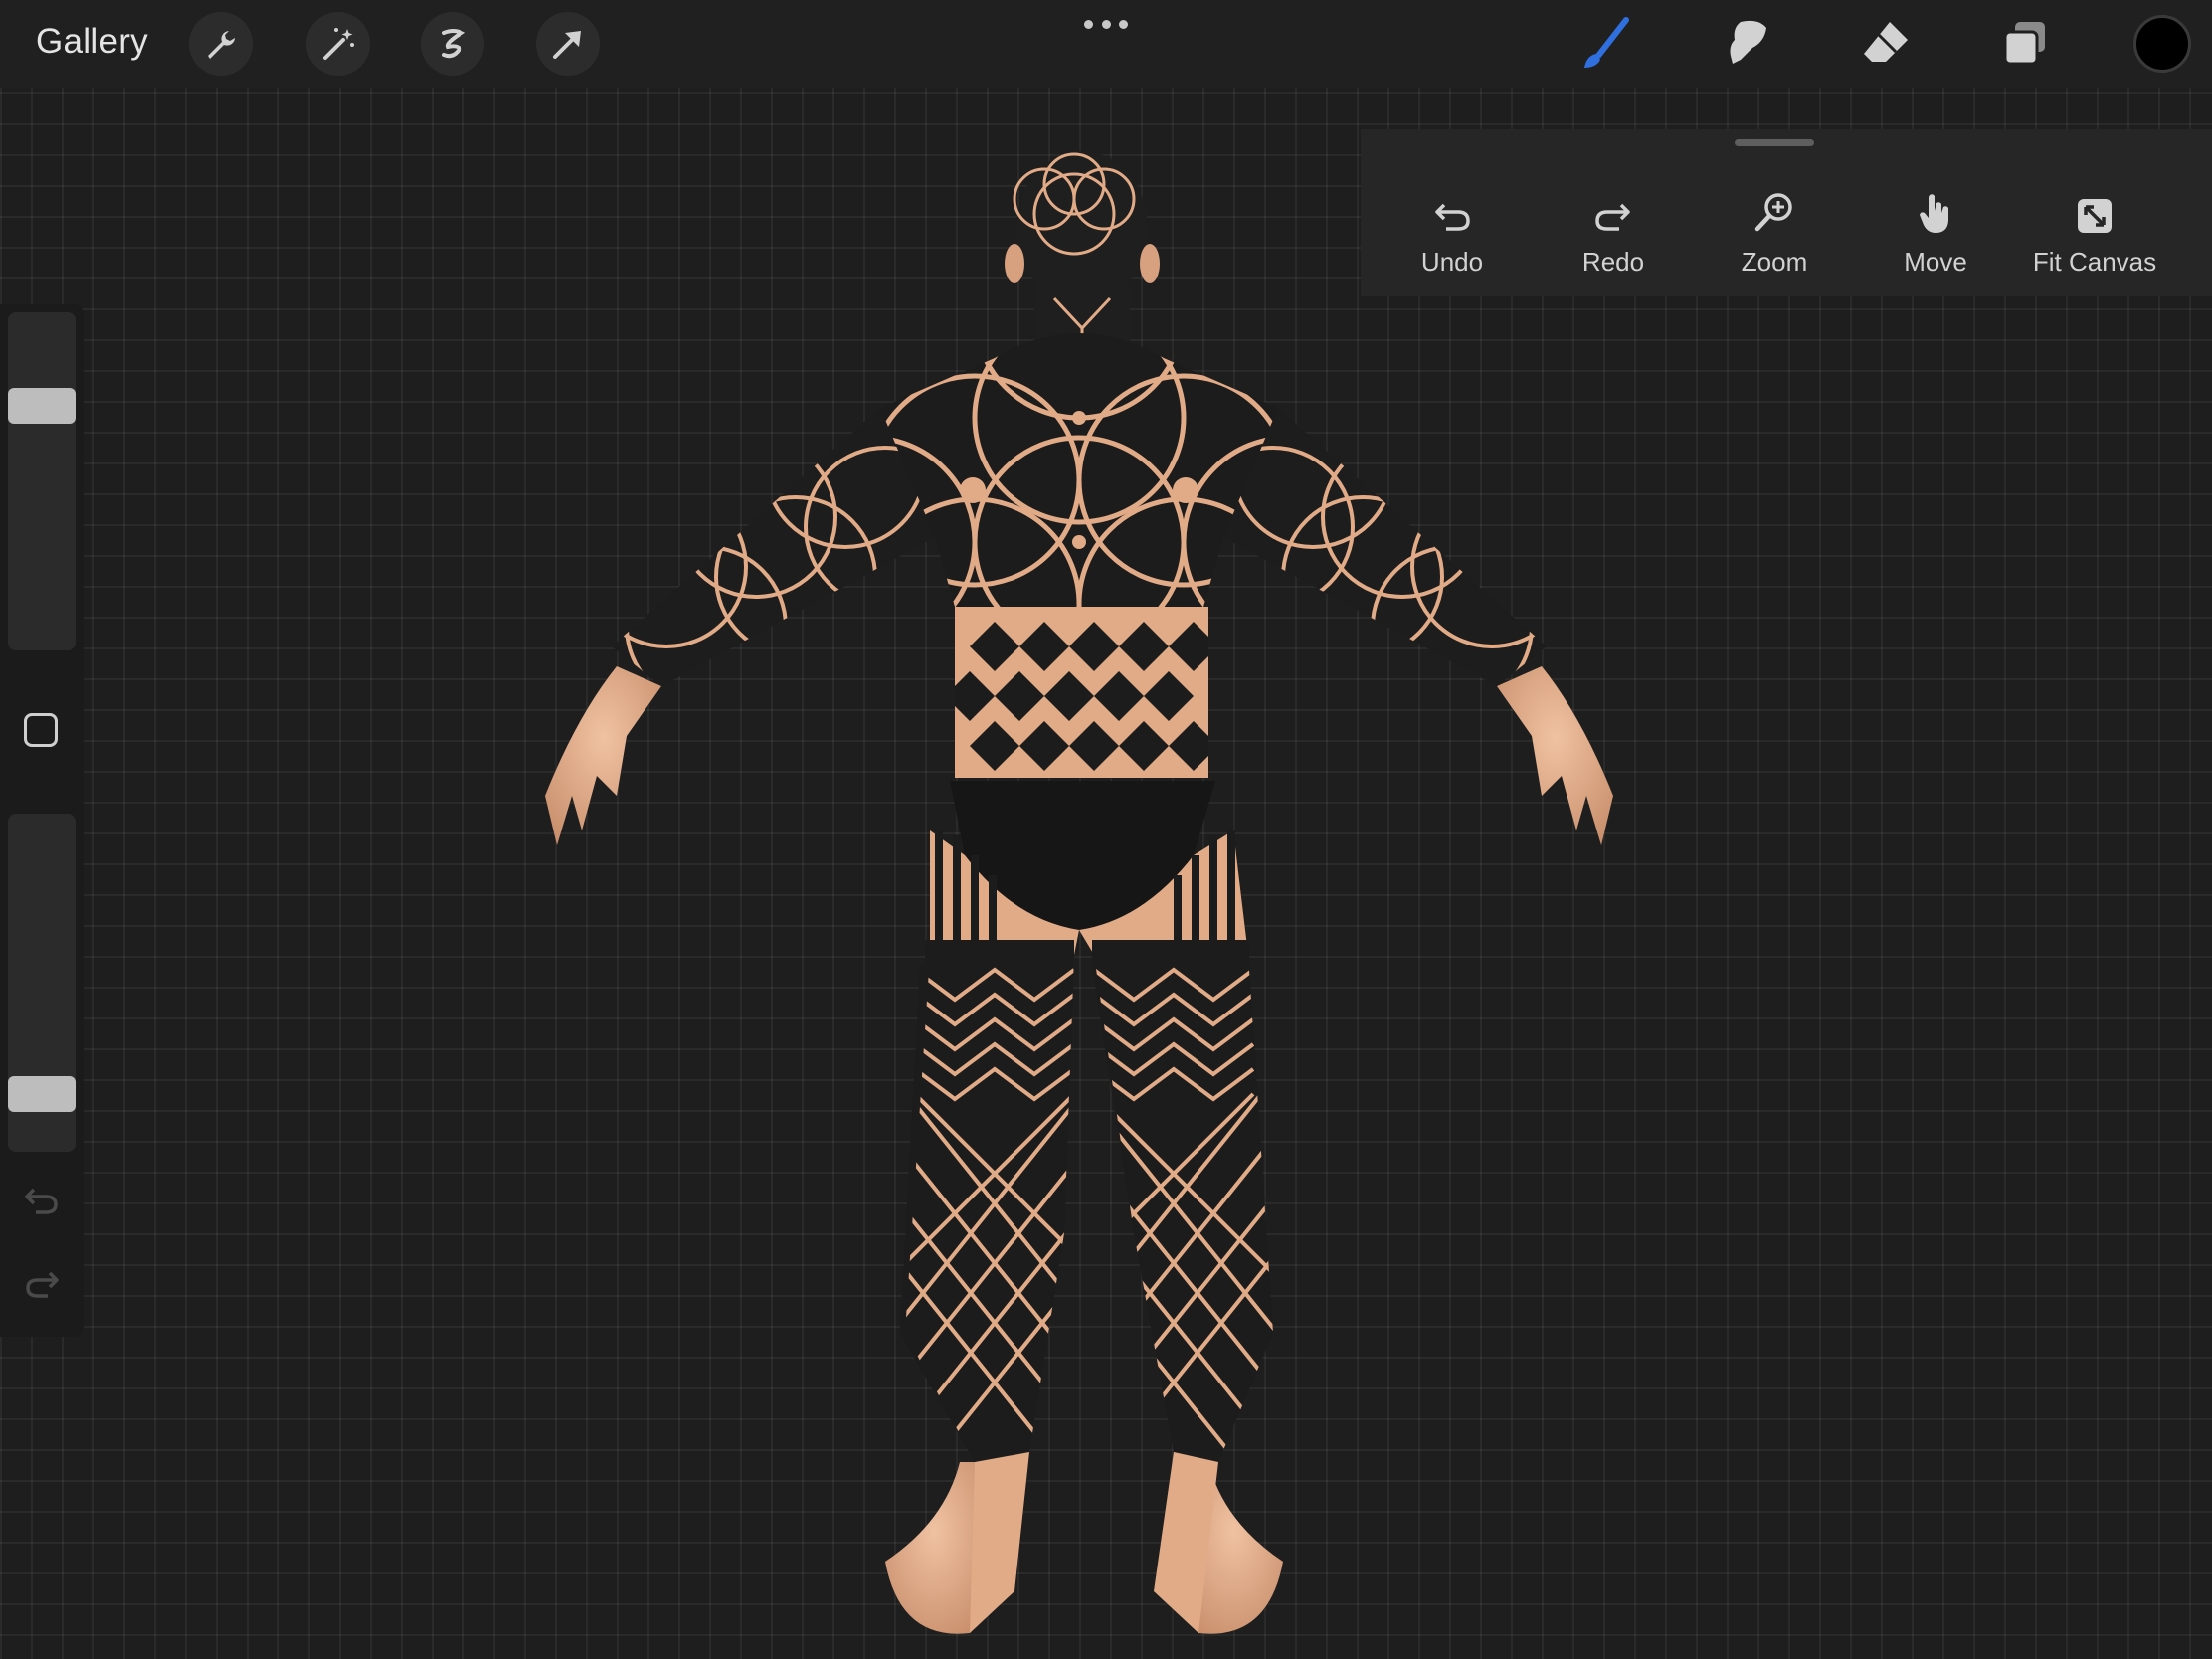 This screenshot has height=1659, width=2212. Describe the element at coordinates (42, 481) in the screenshot. I see `brush-size-slider` at that location.